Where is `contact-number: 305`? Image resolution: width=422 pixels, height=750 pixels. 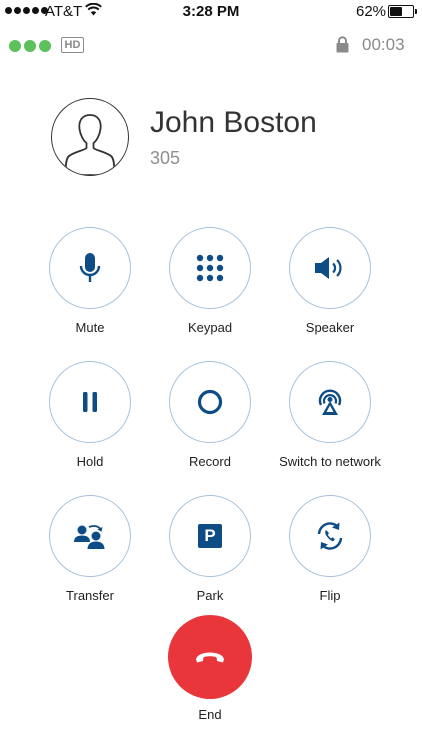 contact-number: 305 is located at coordinates (165, 158).